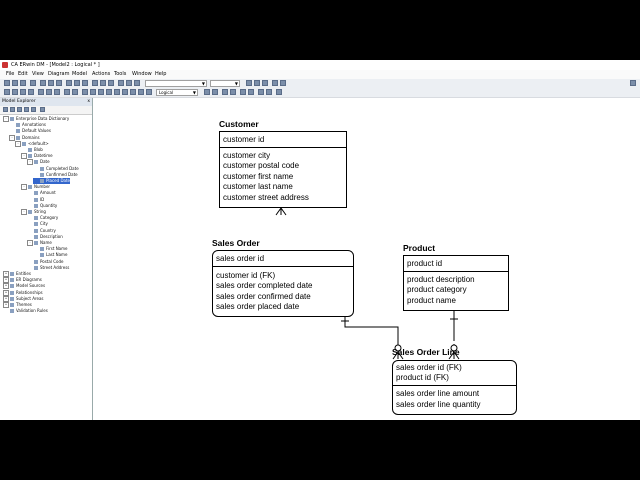 The image size is (640, 480). I want to click on tree-item: Postal Code, so click(45, 262).